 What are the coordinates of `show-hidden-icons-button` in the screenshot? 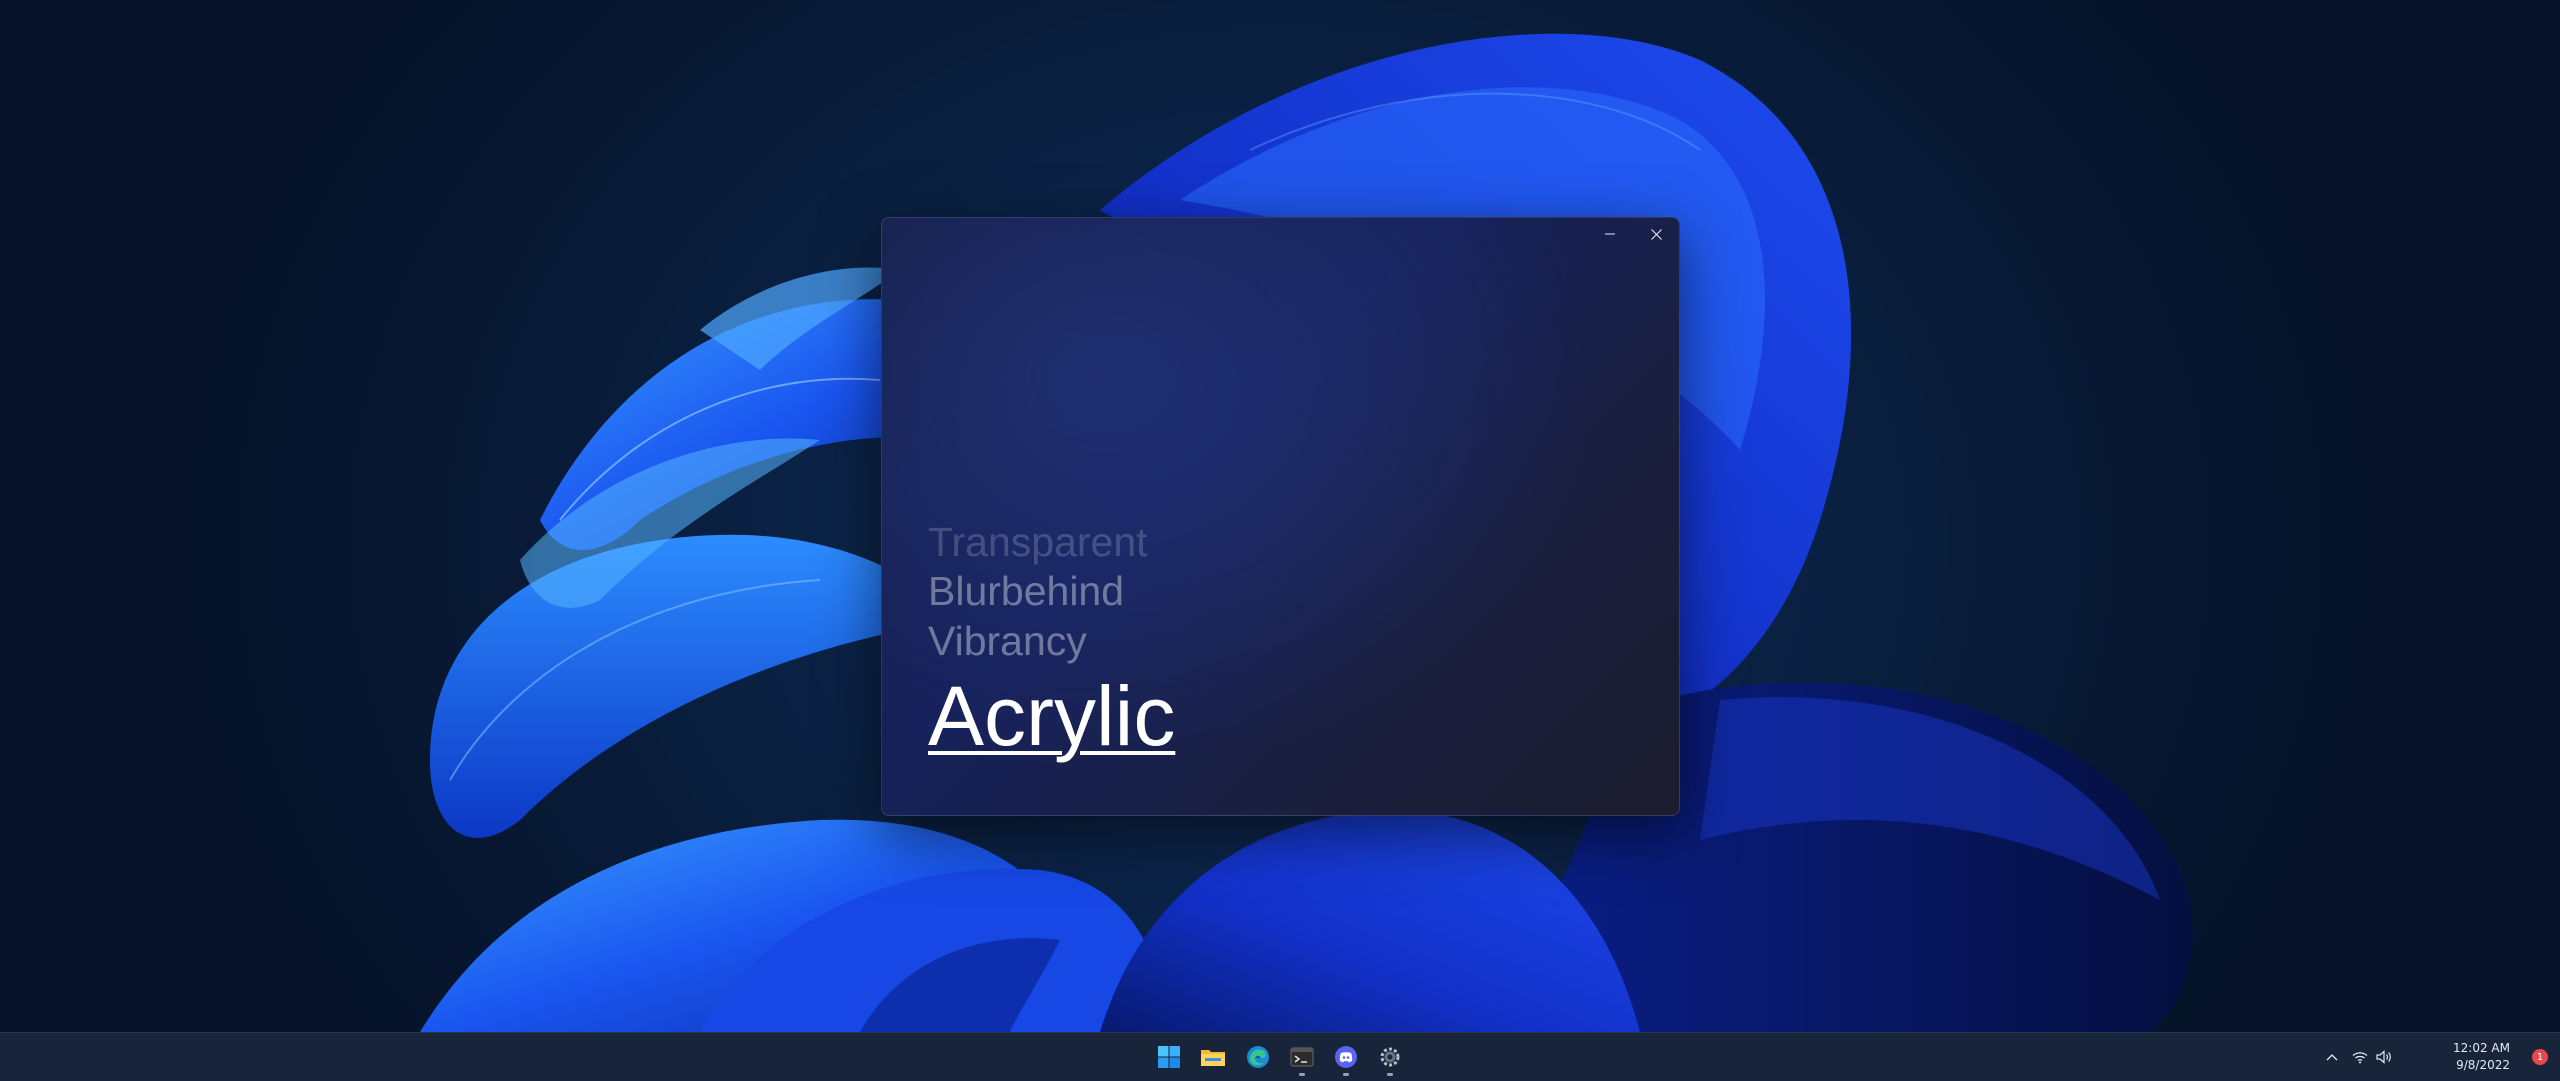 It's located at (2332, 1057).